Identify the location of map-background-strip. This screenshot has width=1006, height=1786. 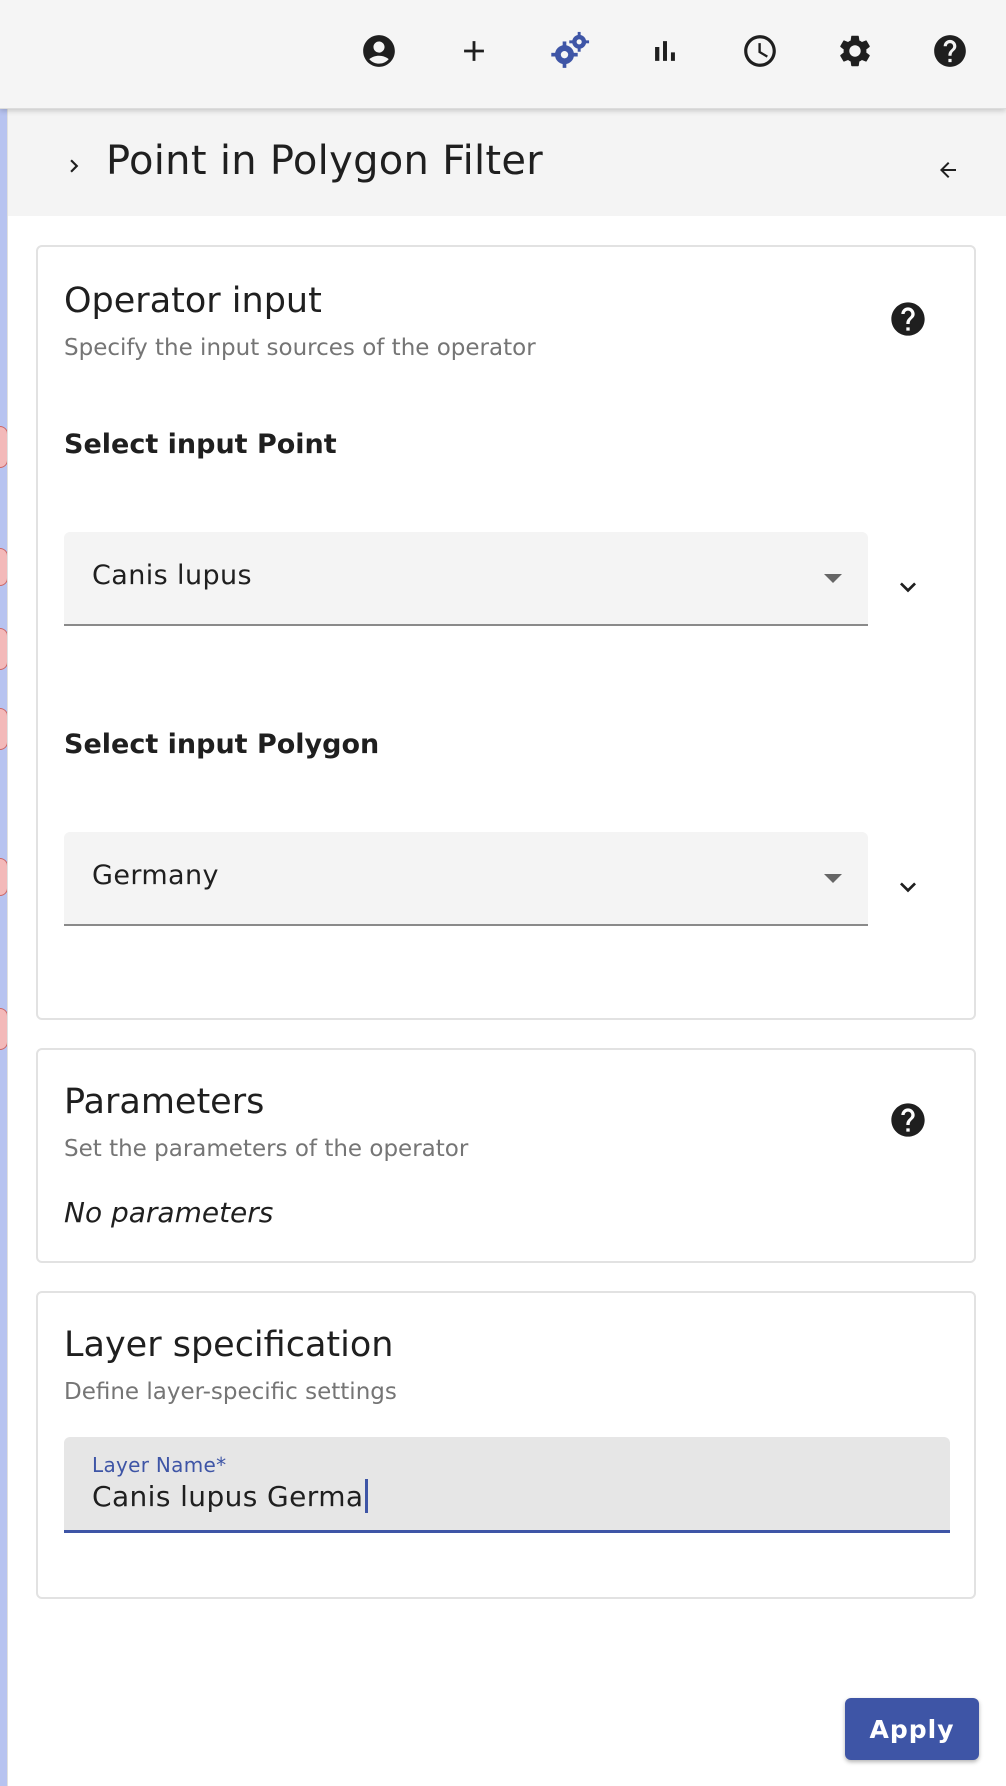
(3, 947).